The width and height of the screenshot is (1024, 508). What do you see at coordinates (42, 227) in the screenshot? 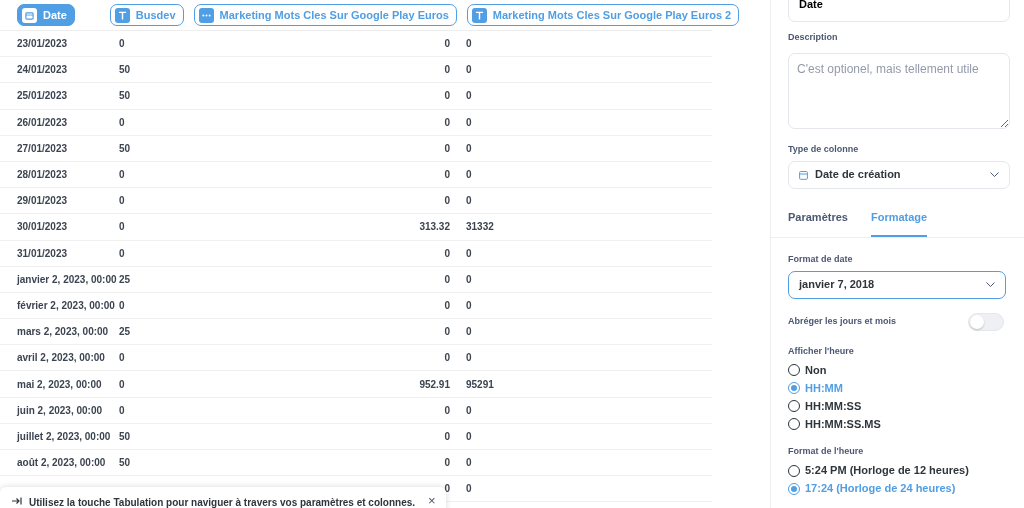
I see `table-cell-text: 30/01/2023` at bounding box center [42, 227].